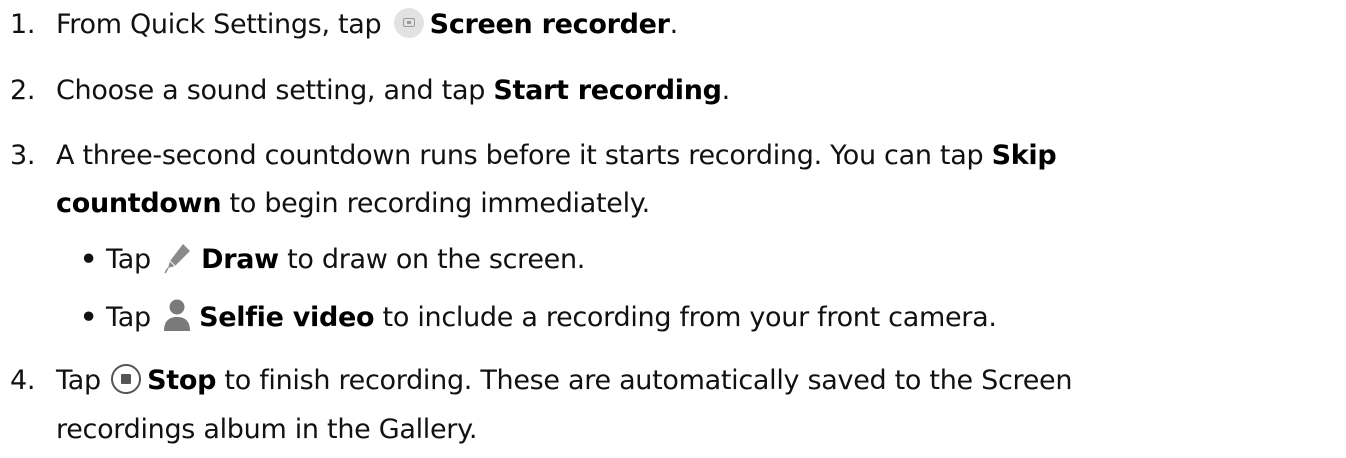 The height and width of the screenshot is (458, 1346). I want to click on step-1-number: 1., so click(23, 24).